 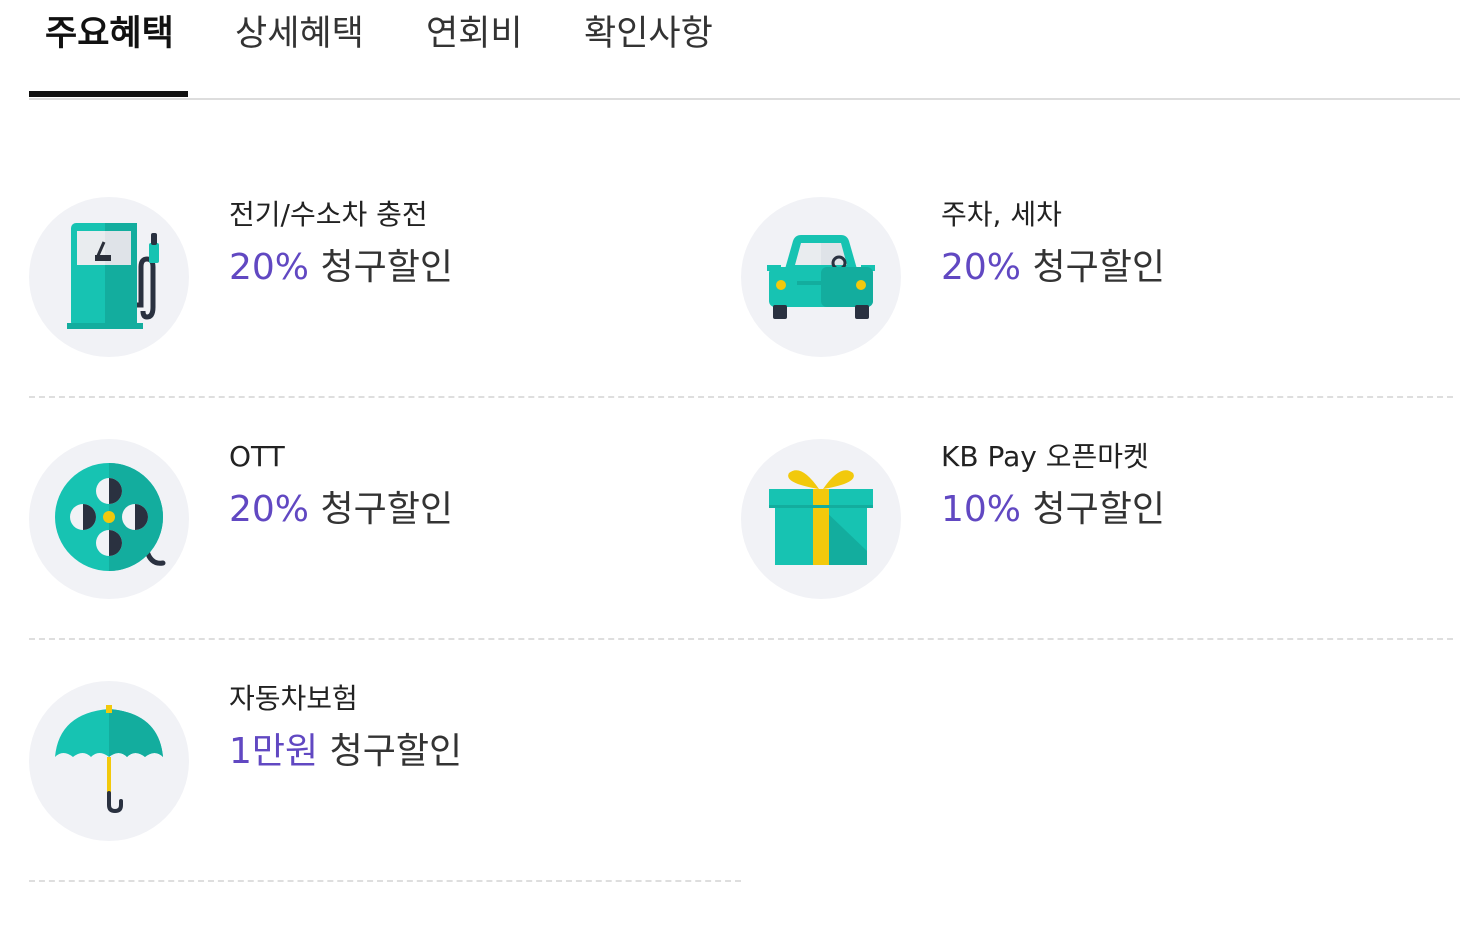 I want to click on active-tab-indicator, so click(x=108, y=94).